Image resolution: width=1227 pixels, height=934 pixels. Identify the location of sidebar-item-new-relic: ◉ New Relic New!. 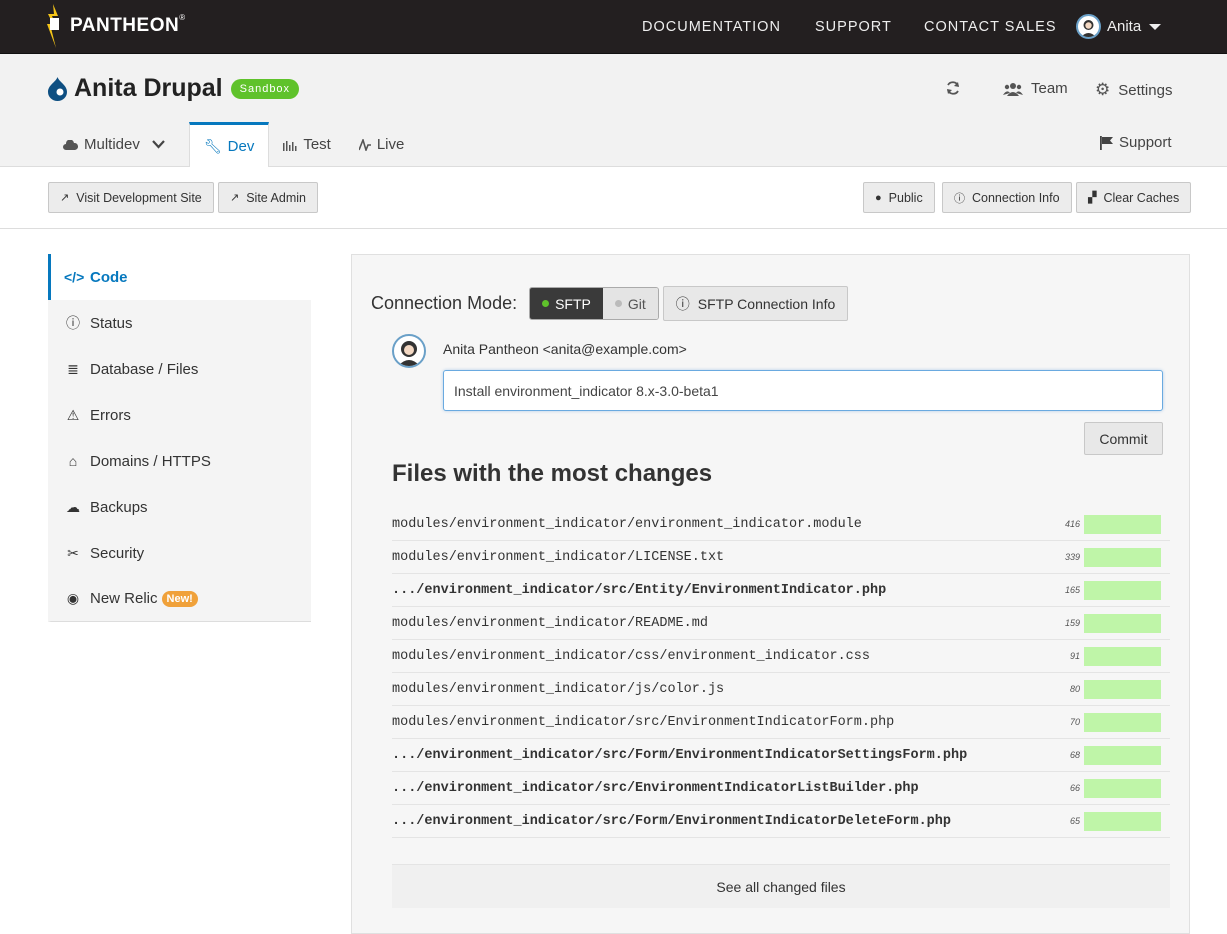
(179, 599).